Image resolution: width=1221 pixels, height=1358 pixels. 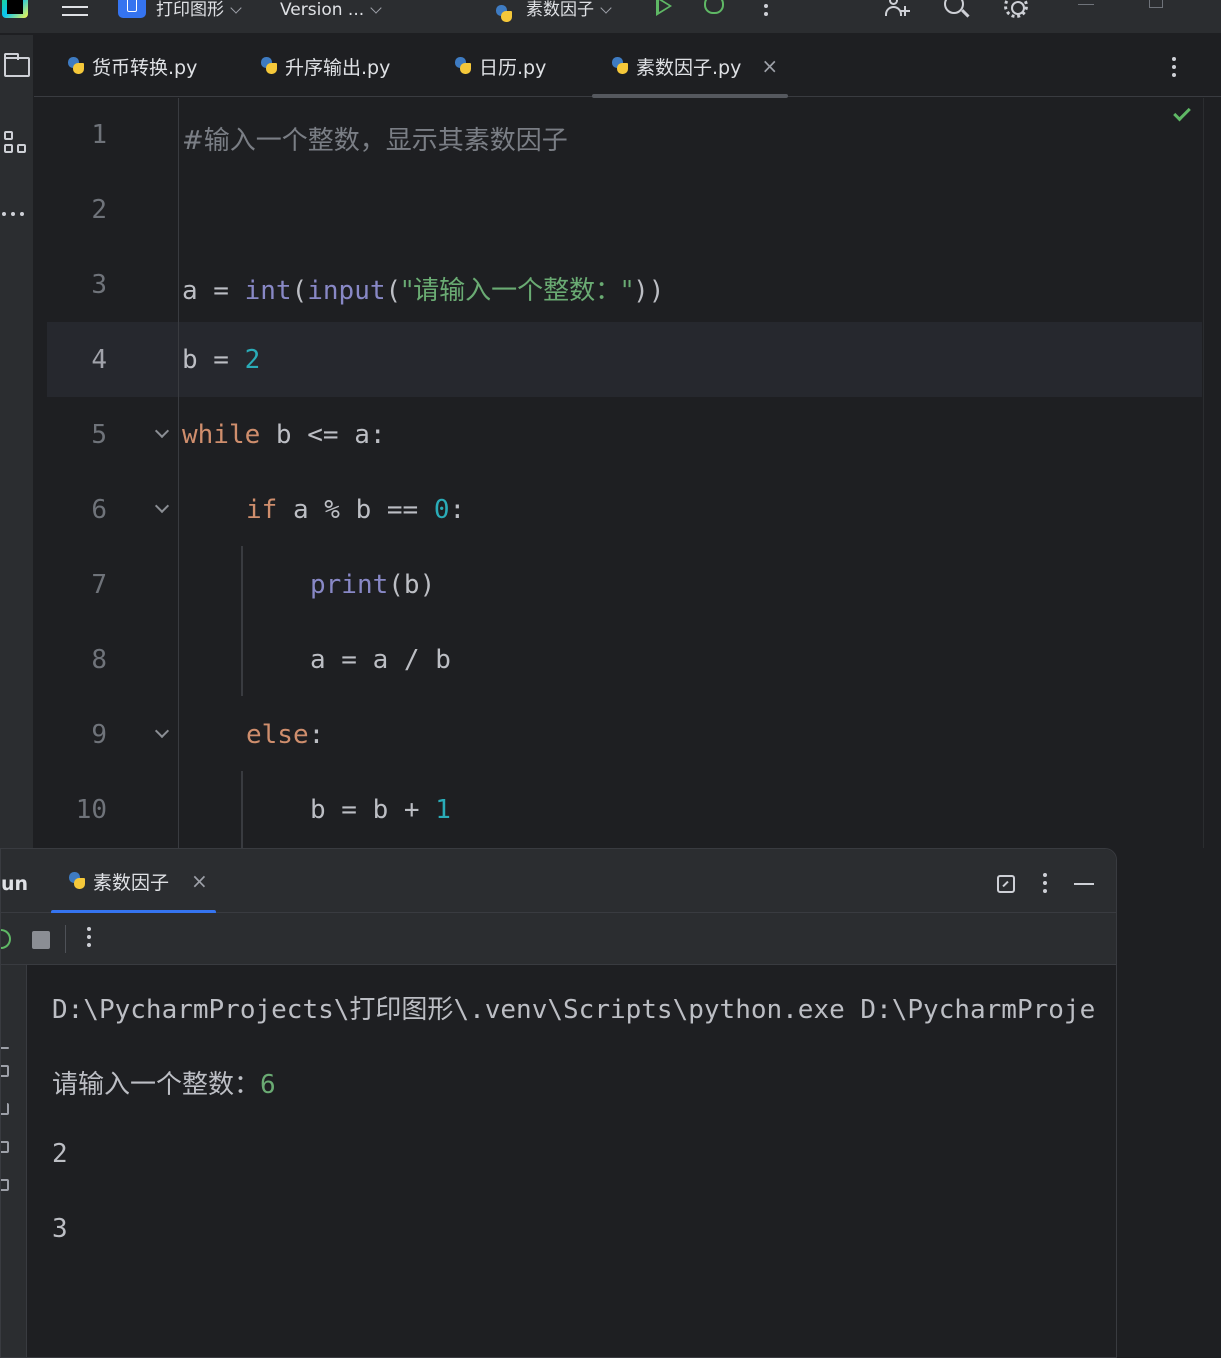 I want to click on code-text: b = 2, so click(x=221, y=360).